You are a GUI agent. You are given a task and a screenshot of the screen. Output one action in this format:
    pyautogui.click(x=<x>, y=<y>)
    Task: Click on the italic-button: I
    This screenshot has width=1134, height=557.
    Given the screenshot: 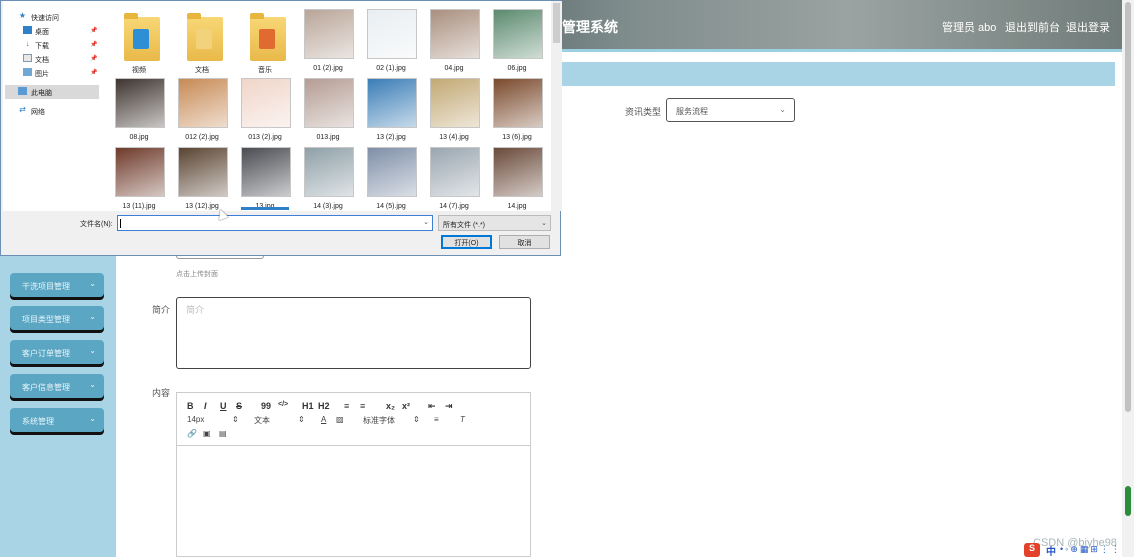 What is the action you would take?
    pyautogui.click(x=205, y=406)
    